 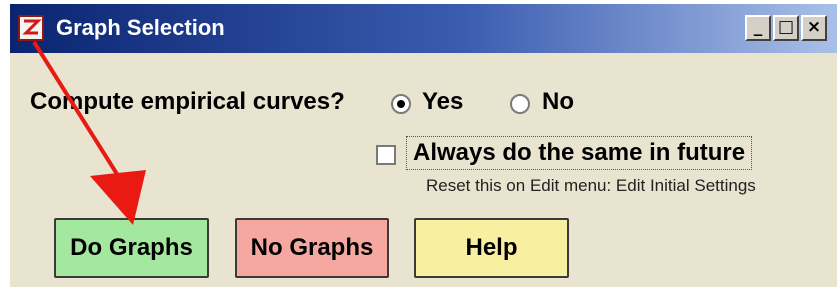 What do you see at coordinates (786, 28) in the screenshot?
I see `maximize-button: □` at bounding box center [786, 28].